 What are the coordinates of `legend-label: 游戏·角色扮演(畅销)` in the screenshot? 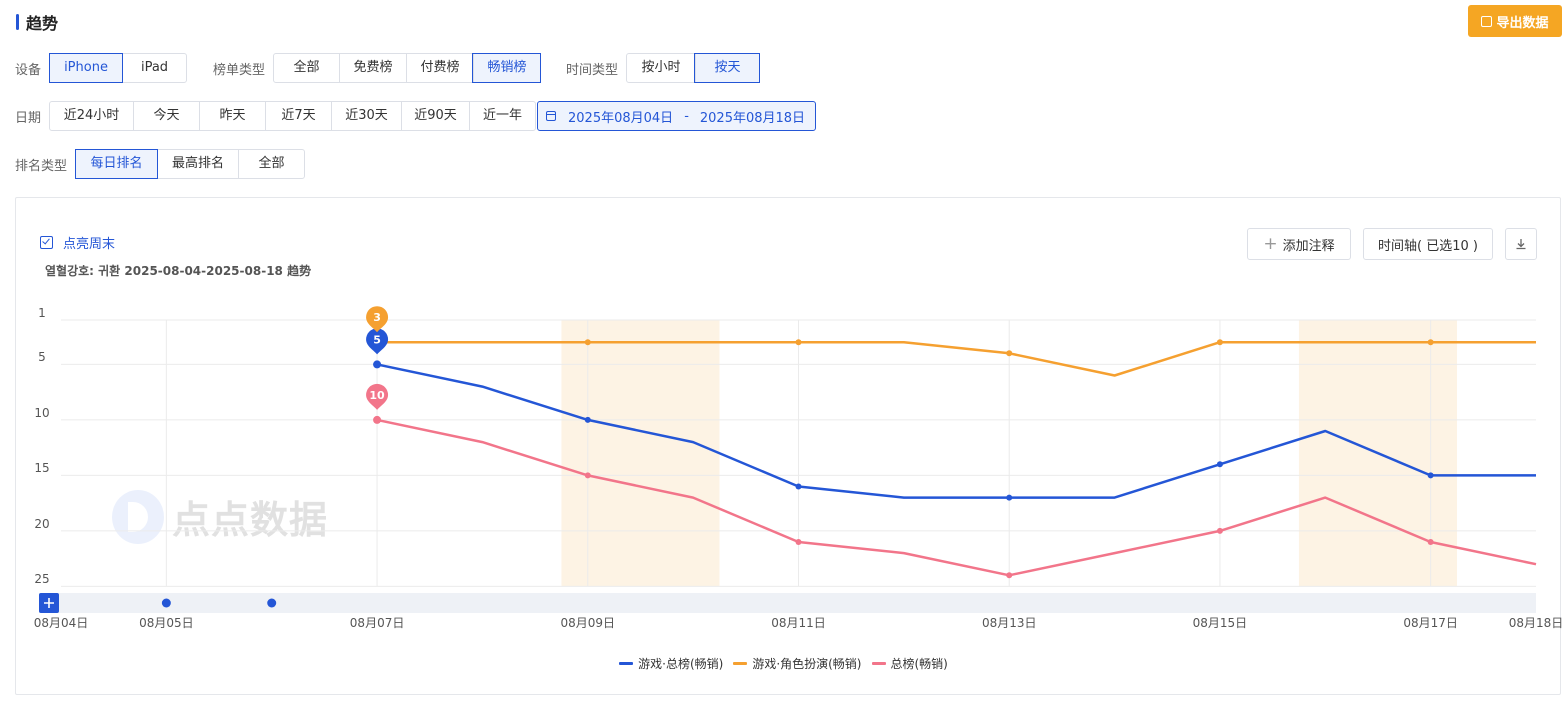 It's located at (807, 664).